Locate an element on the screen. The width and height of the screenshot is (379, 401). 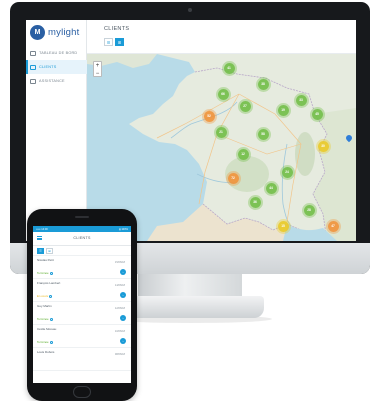
map-cluster-marker: 44 is located at coordinates (271, 188).